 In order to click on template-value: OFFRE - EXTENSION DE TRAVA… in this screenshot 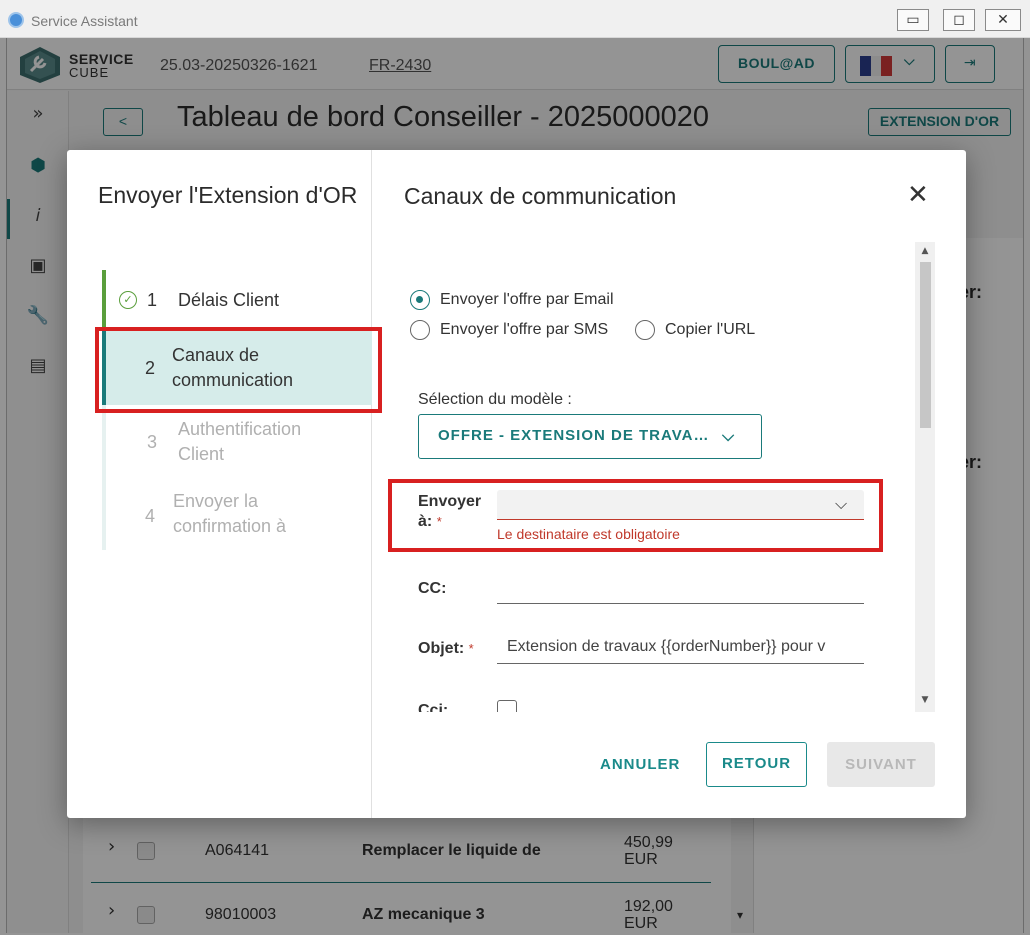, I will do `click(574, 435)`.